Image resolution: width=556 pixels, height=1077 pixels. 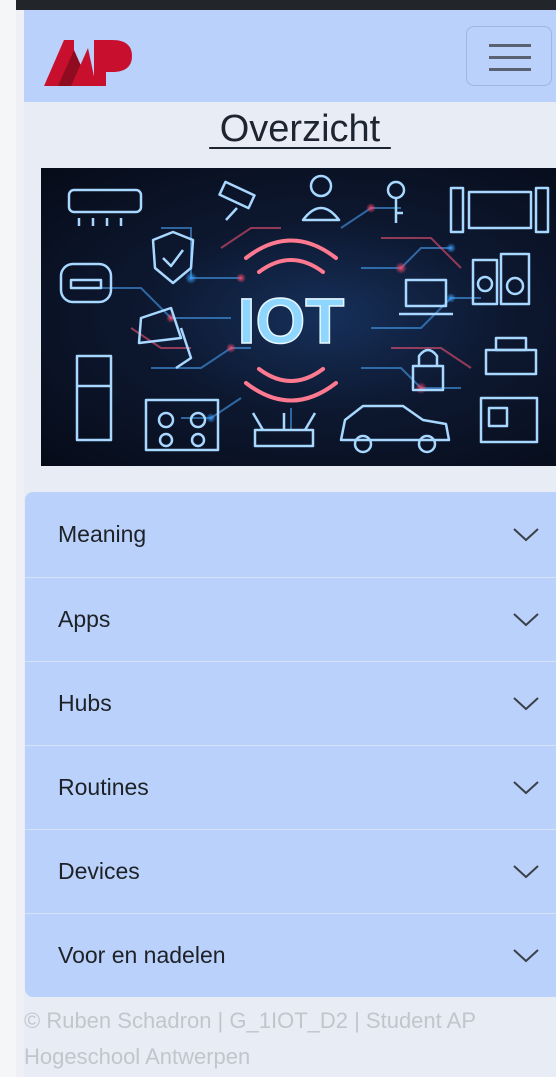 What do you see at coordinates (84, 619) in the screenshot?
I see `accordion-item-label: Apps` at bounding box center [84, 619].